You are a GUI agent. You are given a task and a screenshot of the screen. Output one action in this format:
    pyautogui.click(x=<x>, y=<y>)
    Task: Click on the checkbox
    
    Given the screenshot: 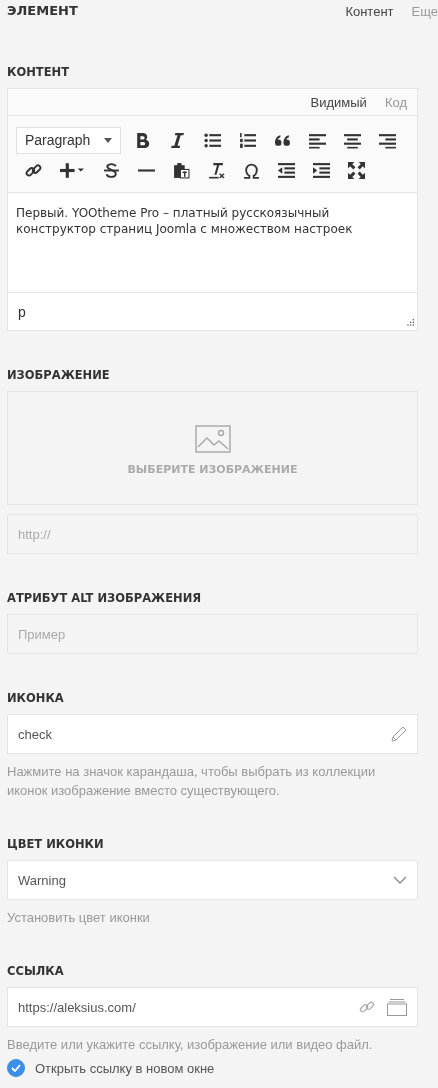 What is the action you would take?
    pyautogui.click(x=16, y=1068)
    